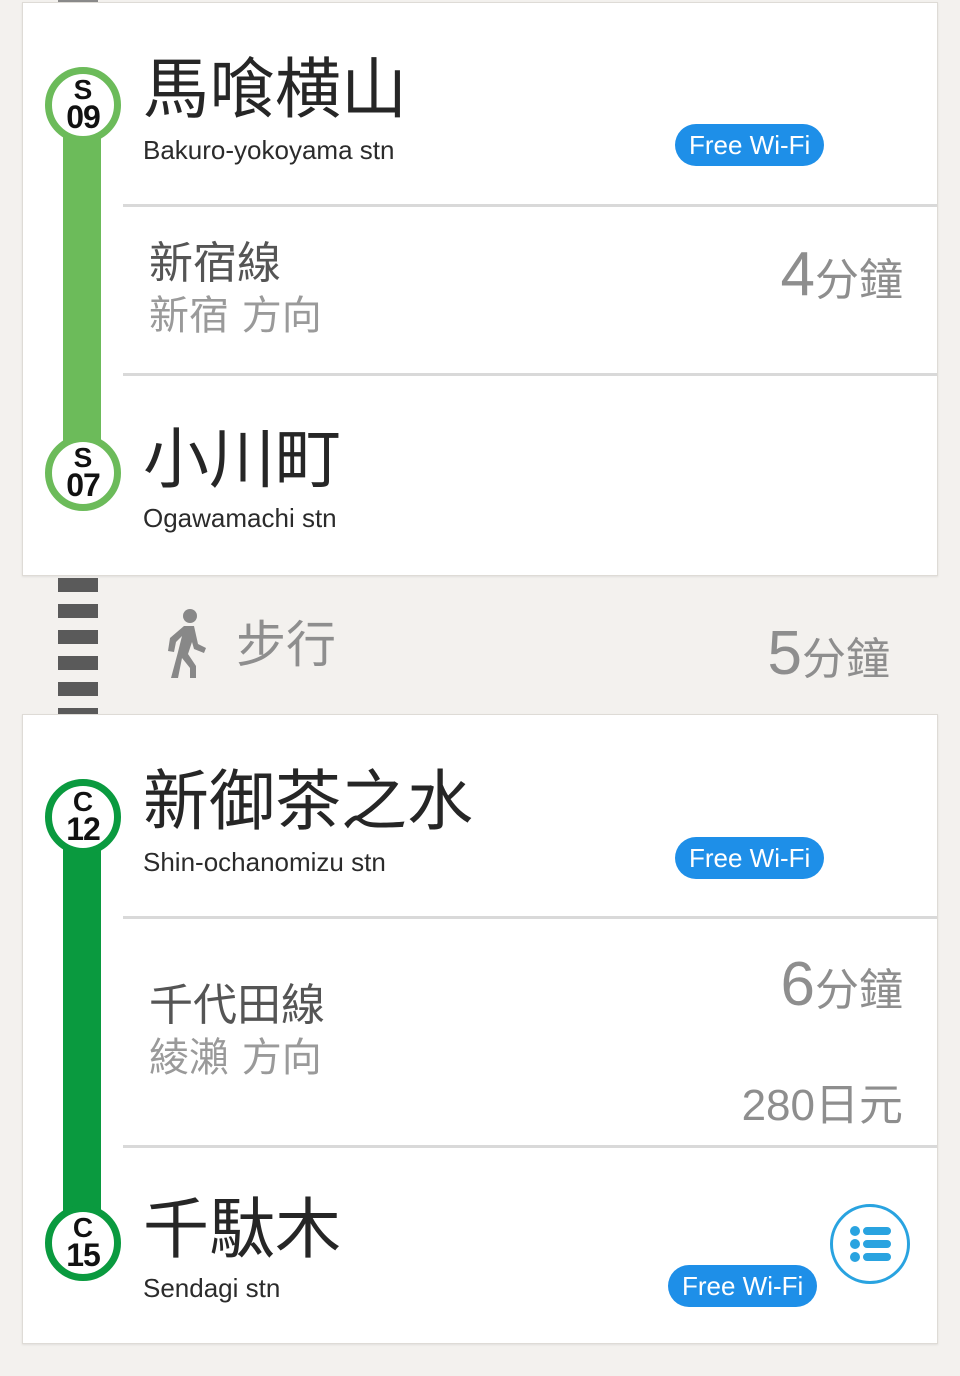 The image size is (960, 1376). What do you see at coordinates (846, 659) in the screenshot?
I see `walk-time-unit: 分鐘` at bounding box center [846, 659].